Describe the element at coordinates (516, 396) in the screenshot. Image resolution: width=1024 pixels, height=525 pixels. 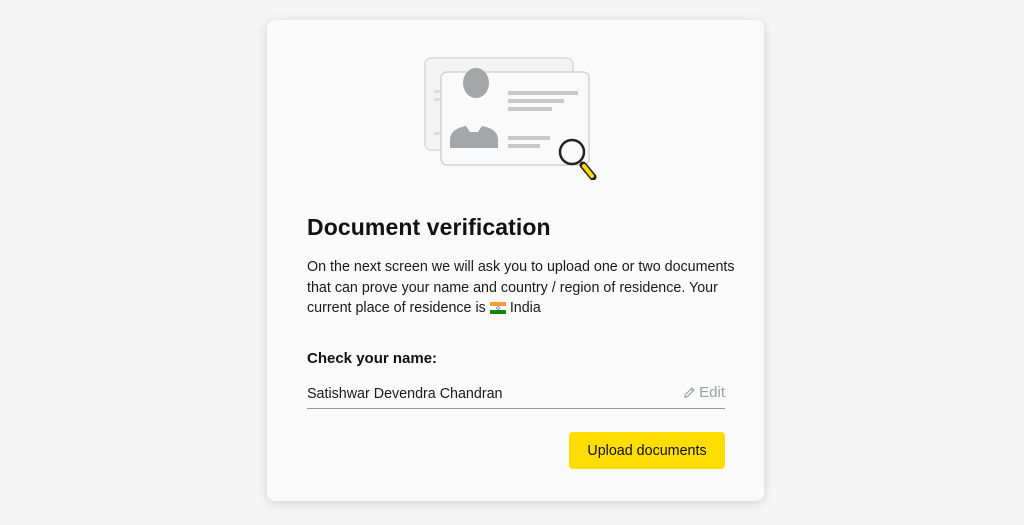
I see `name-field: Satishwar Devendra Chandran Edit` at that location.